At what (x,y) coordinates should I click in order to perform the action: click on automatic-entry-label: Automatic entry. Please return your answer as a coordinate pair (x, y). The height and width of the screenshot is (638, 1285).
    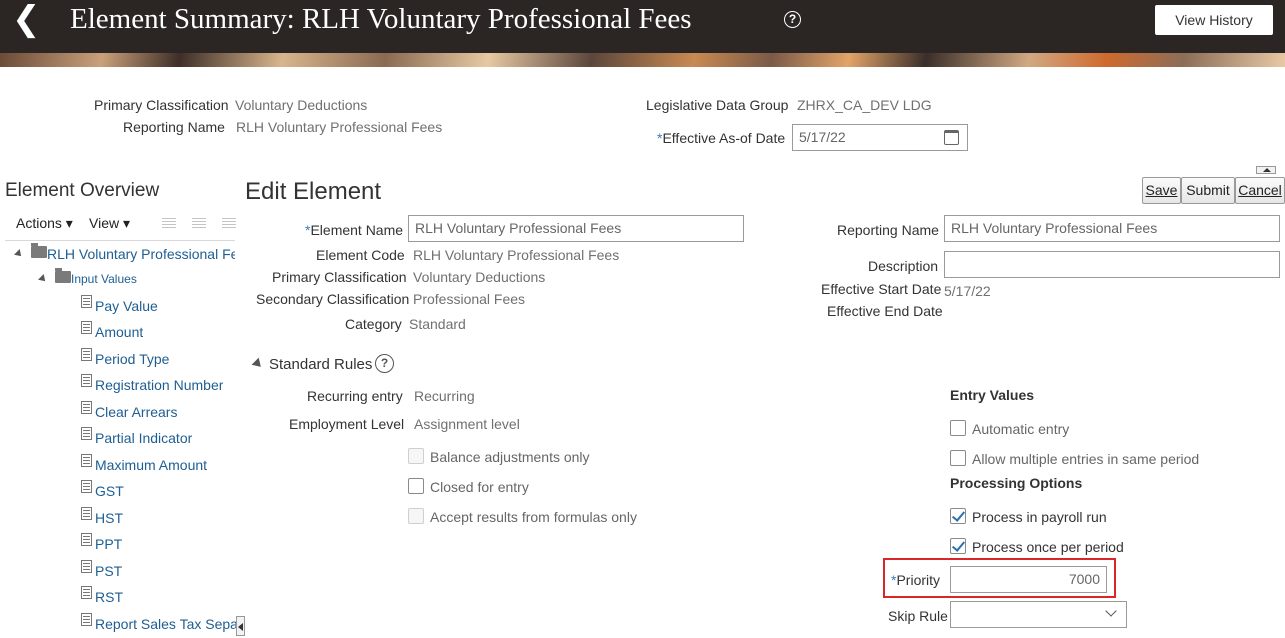
    Looking at the image, I should click on (1021, 429).